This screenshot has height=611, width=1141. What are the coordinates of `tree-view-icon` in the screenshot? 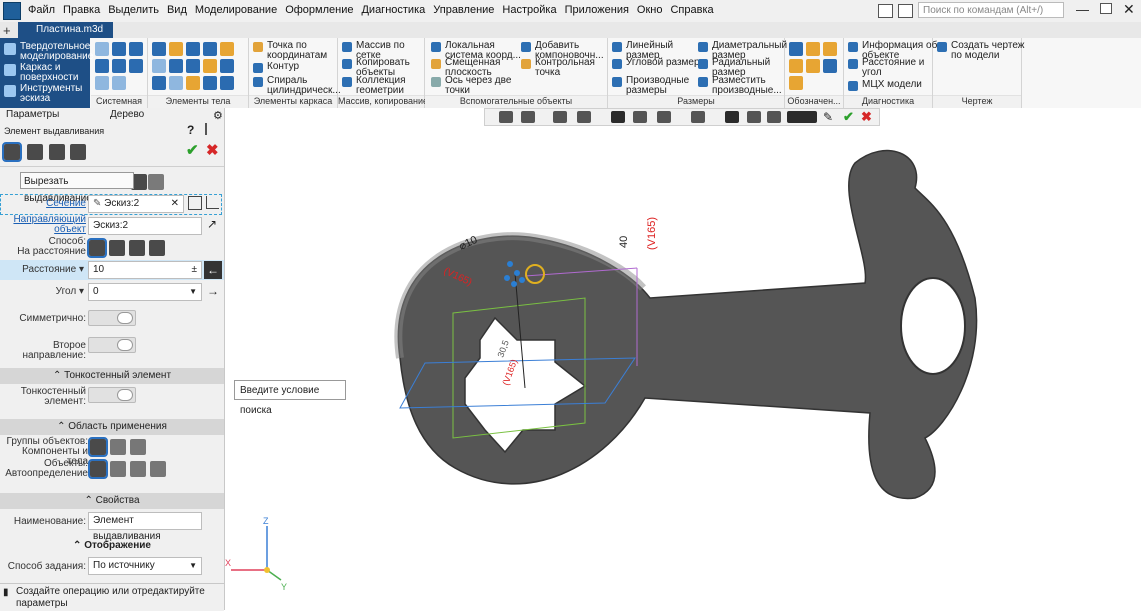 It's located at (211, 129).